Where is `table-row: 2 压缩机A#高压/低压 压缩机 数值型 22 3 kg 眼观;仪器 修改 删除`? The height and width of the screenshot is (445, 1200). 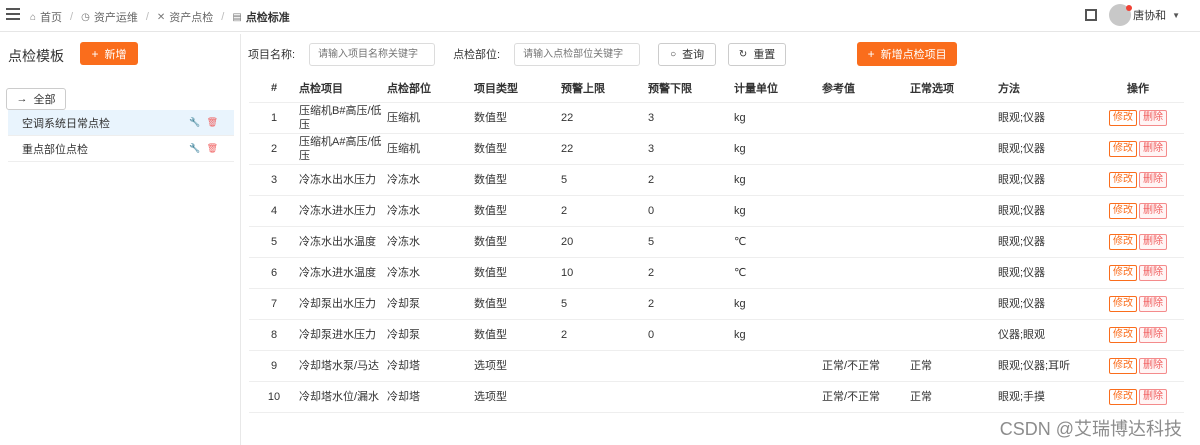 table-row: 2 压缩机A#高压/低压 压缩机 数值型 22 3 kg 眼观;仪器 修改 删除 is located at coordinates (716, 149).